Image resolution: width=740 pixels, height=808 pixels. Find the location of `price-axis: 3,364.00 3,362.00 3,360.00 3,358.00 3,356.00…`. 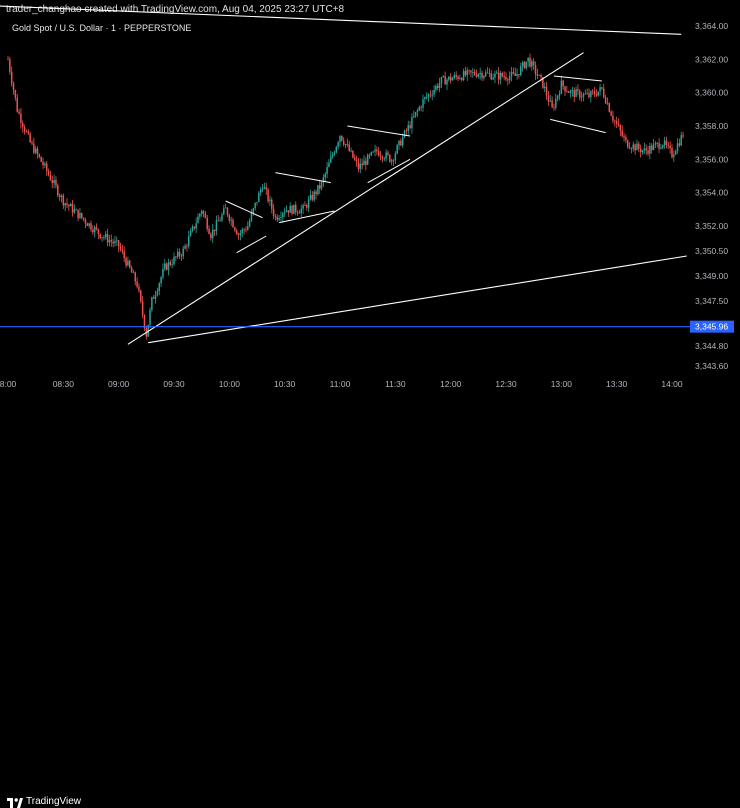

price-axis: 3,364.00 3,362.00 3,360.00 3,358.00 3,356.00… is located at coordinates (712, 196).